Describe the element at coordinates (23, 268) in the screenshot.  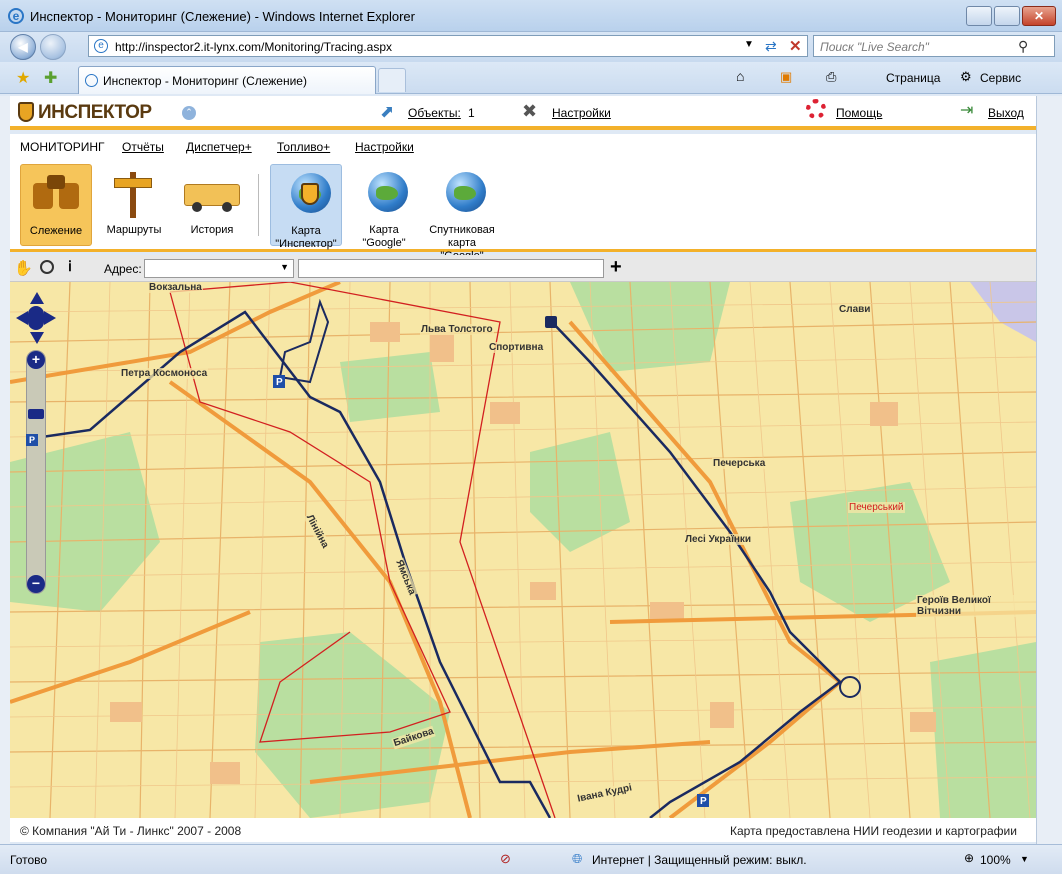
I see `hand-icon: ✋` at that location.